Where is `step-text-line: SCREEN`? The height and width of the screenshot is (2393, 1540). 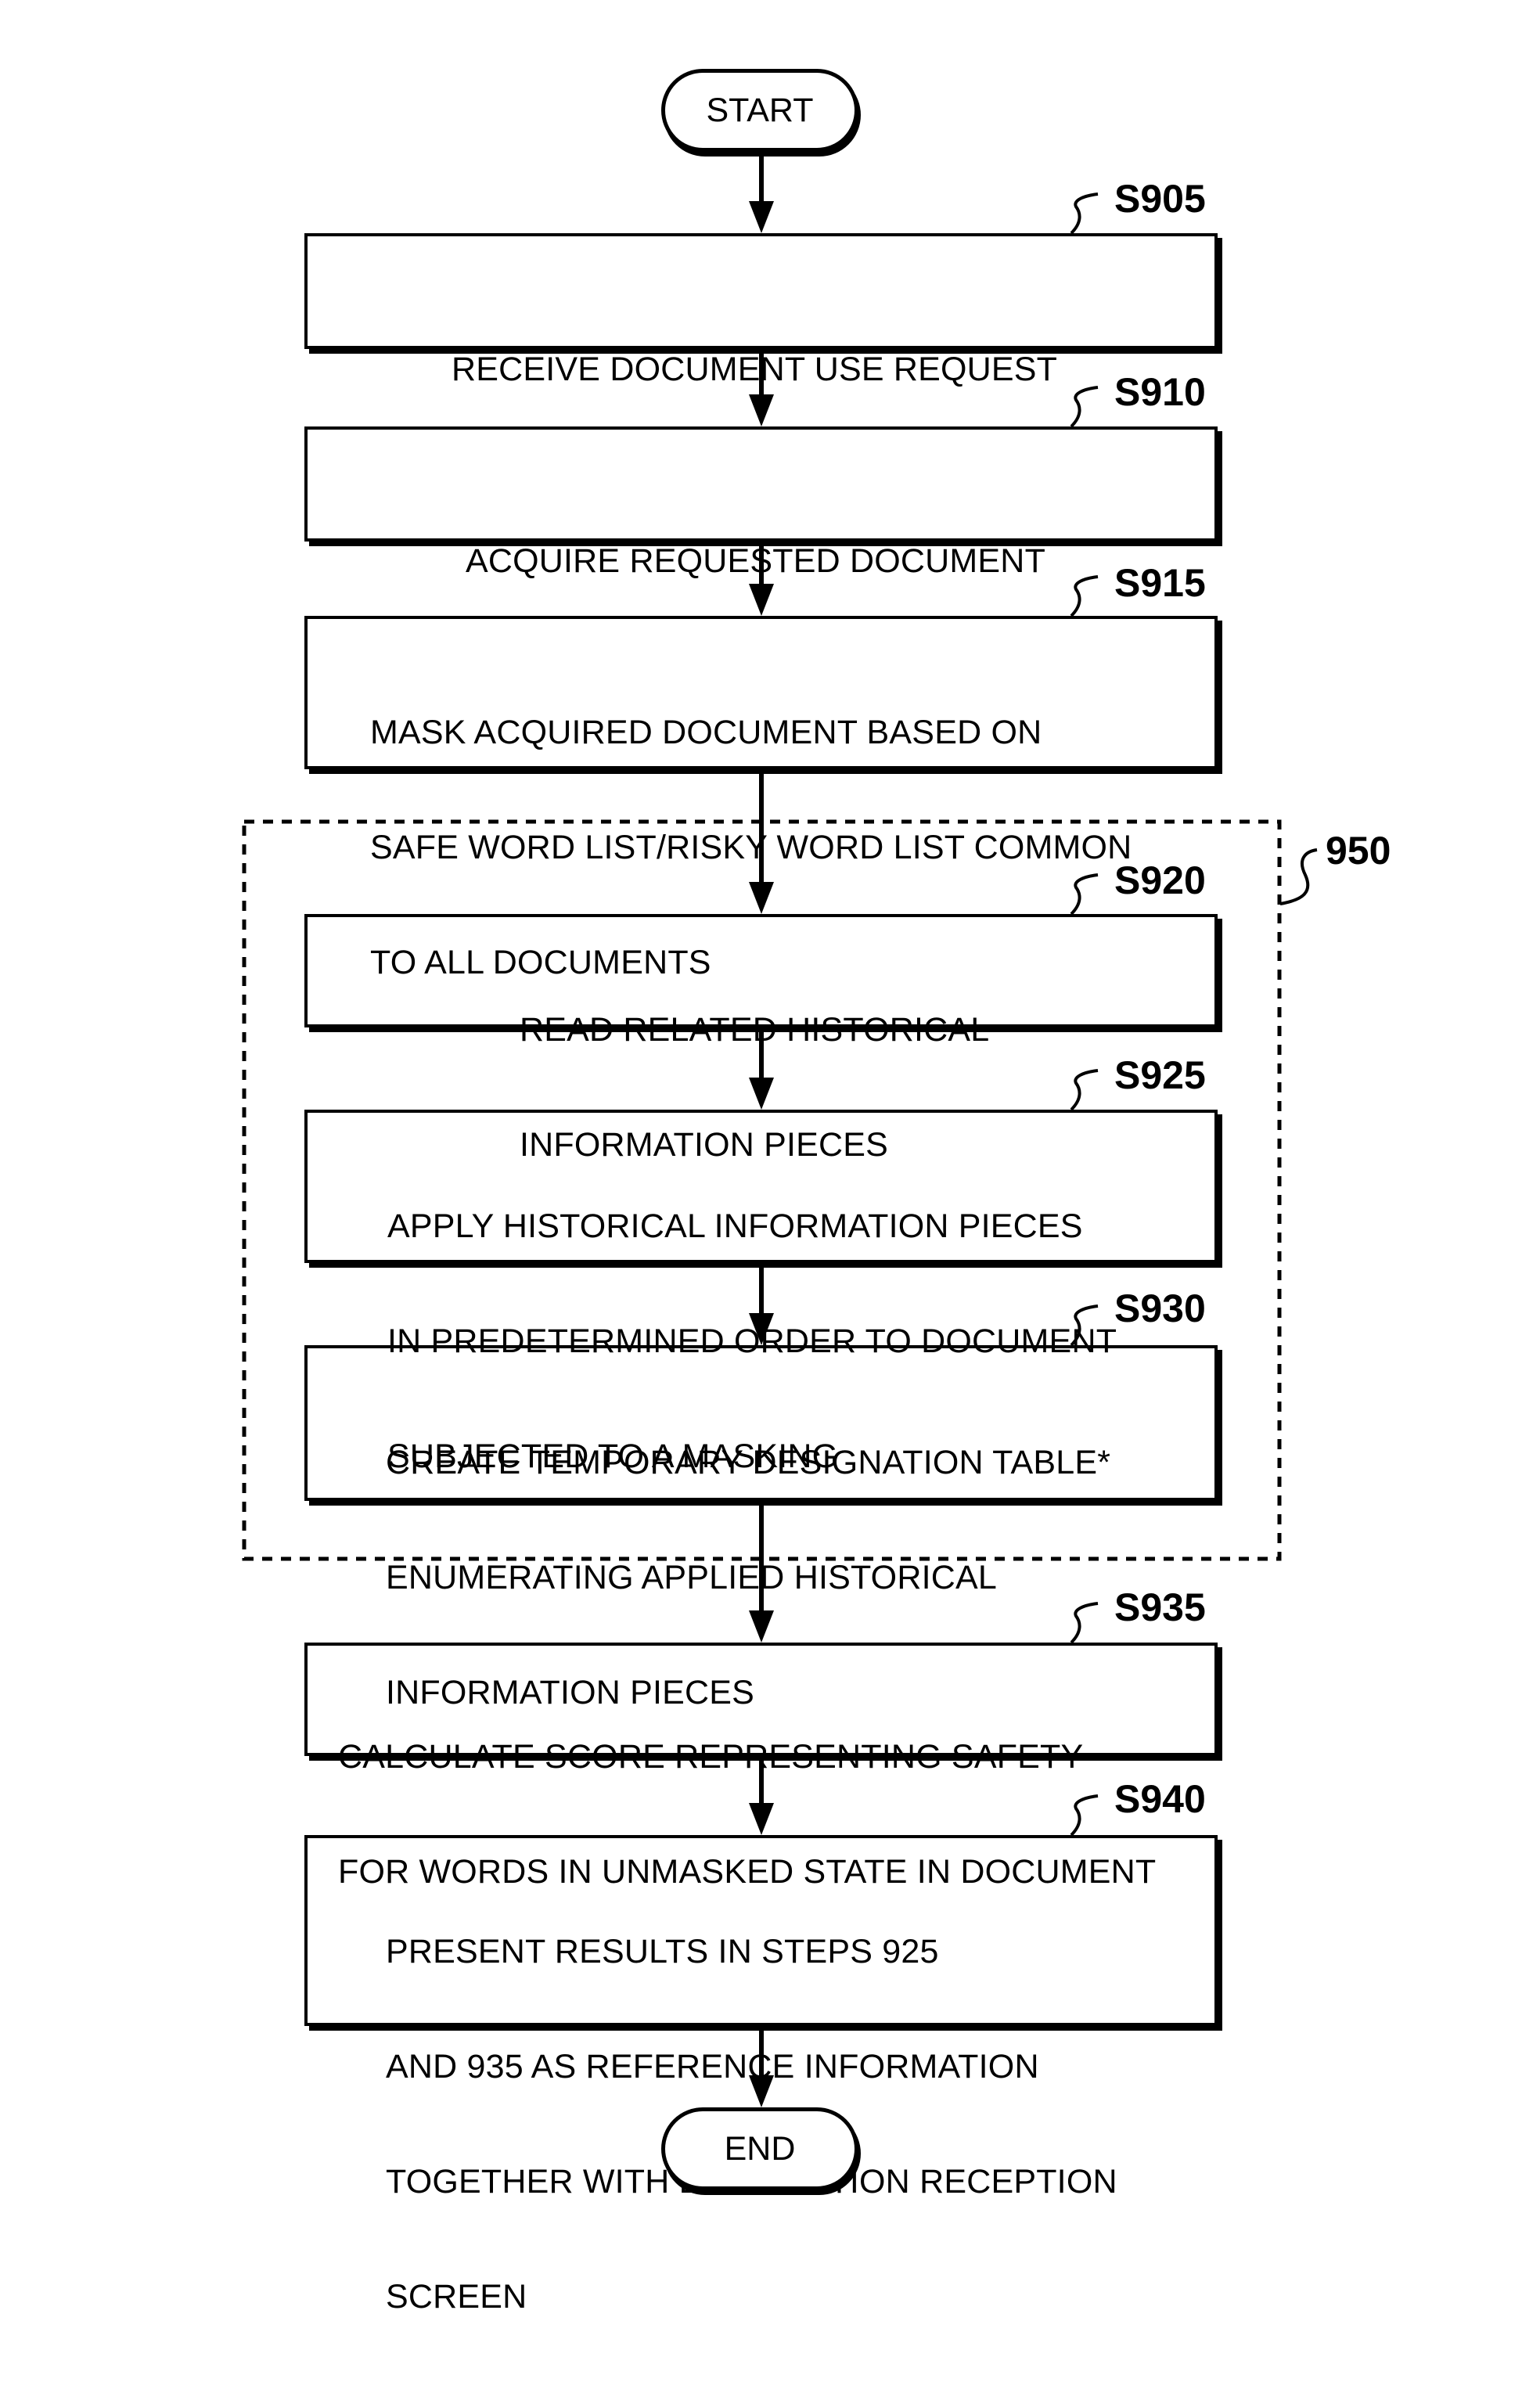
step-text-line: SCREEN is located at coordinates (456, 2297).